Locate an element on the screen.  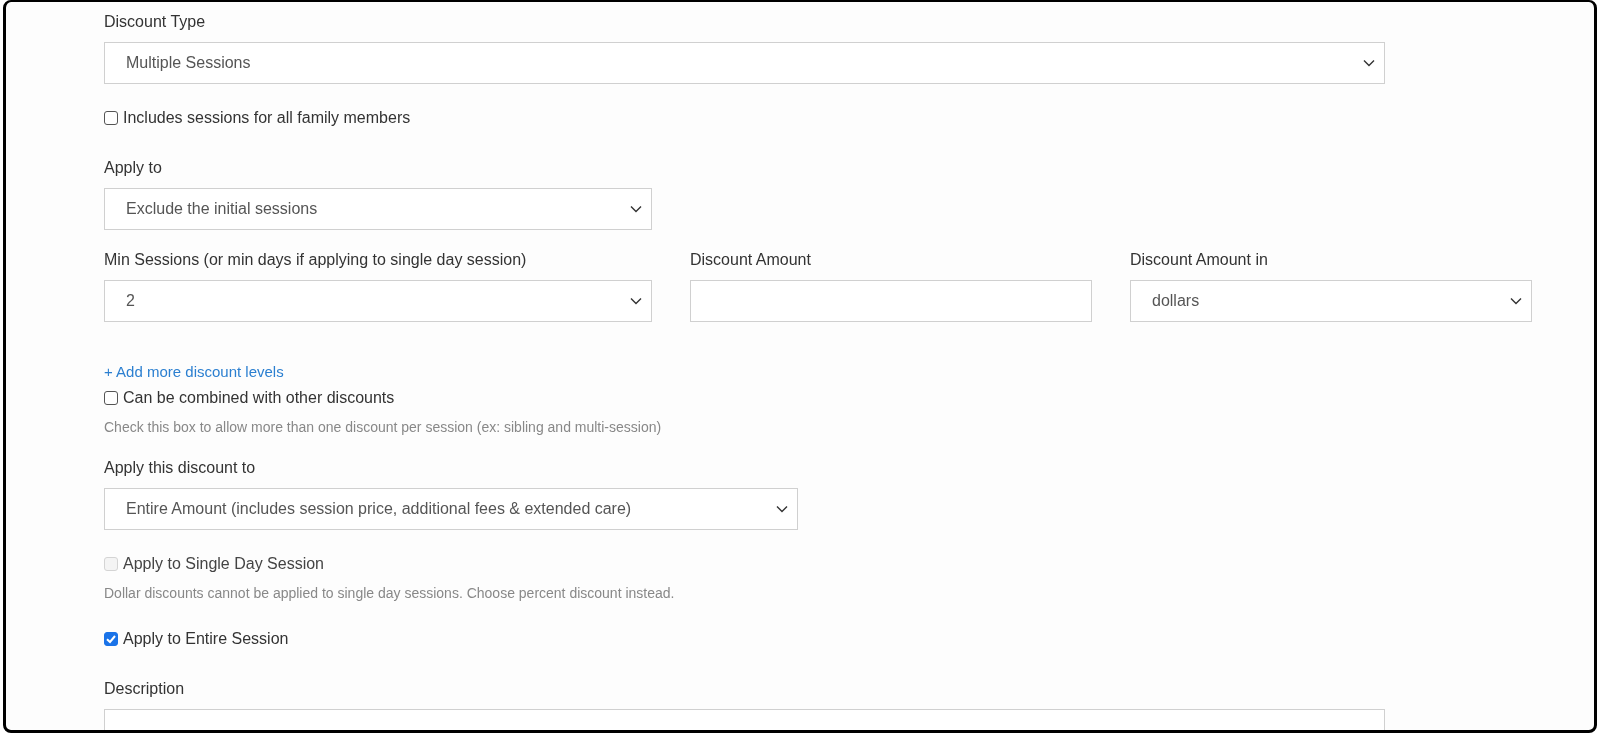
field-label: Min Sessions (or min days if applying to single day session) is located at coordinates (316, 260).